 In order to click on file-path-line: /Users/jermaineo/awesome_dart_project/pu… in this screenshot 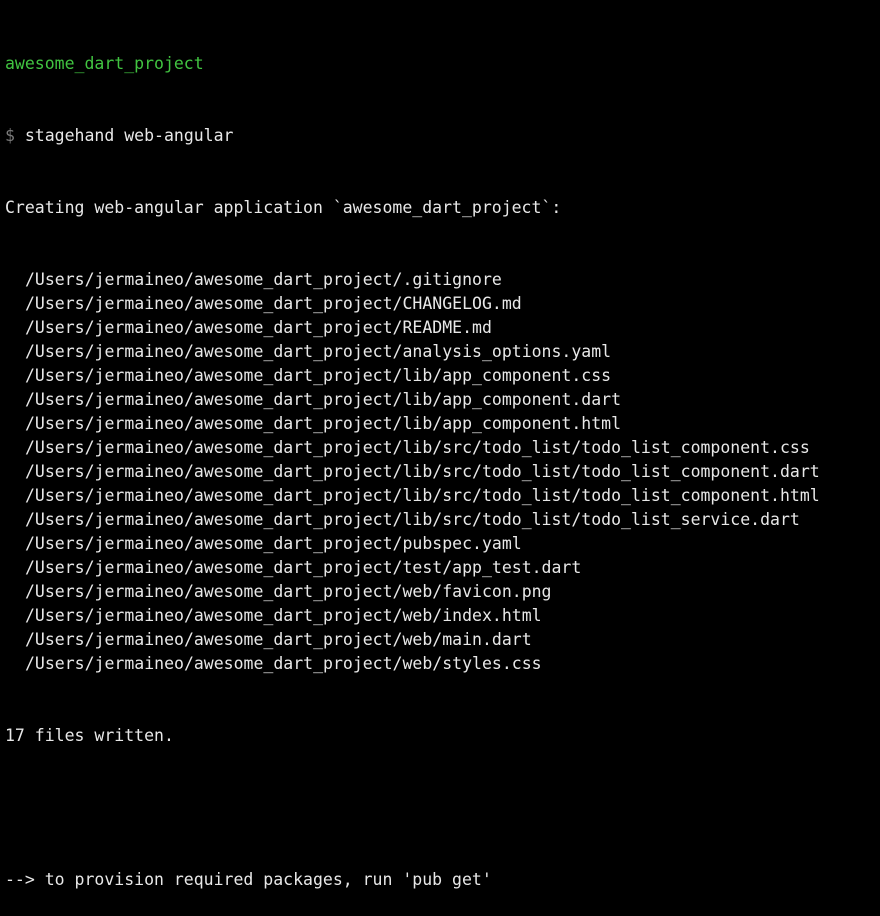, I will do `click(273, 543)`.